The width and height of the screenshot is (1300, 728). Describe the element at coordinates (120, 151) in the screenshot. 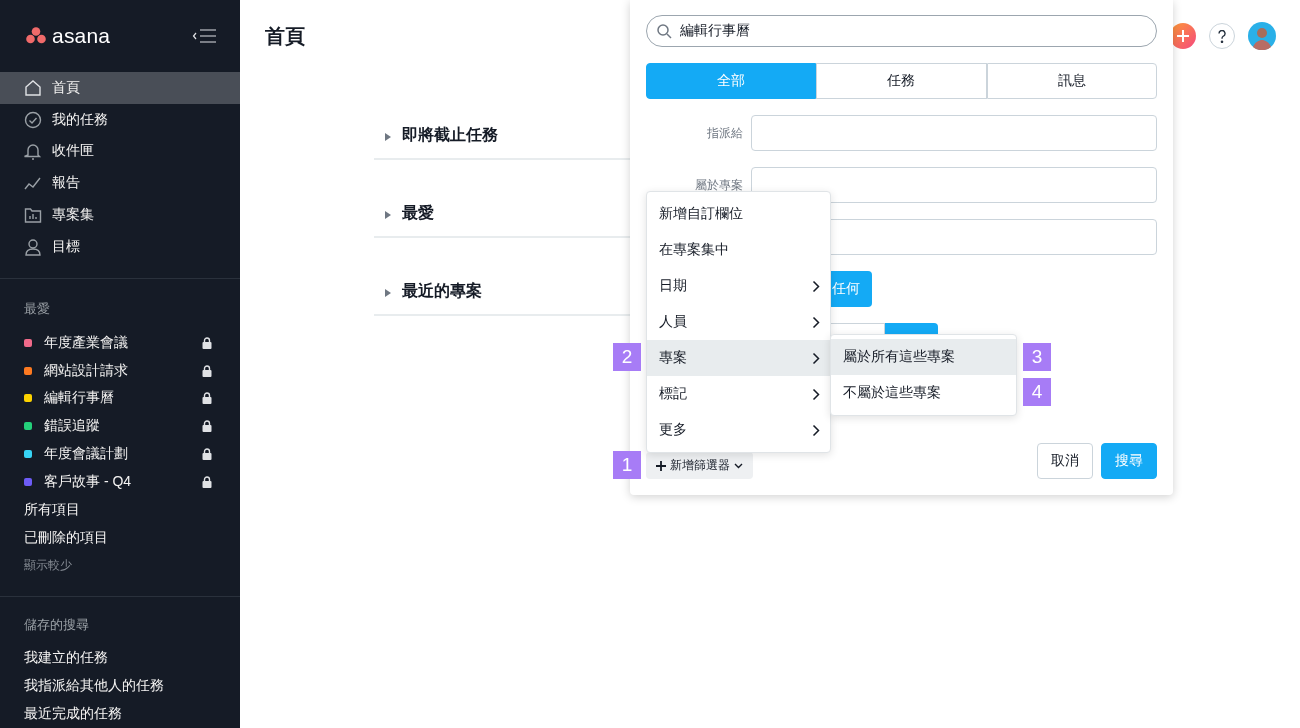

I see `nav-item: 收件匣` at that location.